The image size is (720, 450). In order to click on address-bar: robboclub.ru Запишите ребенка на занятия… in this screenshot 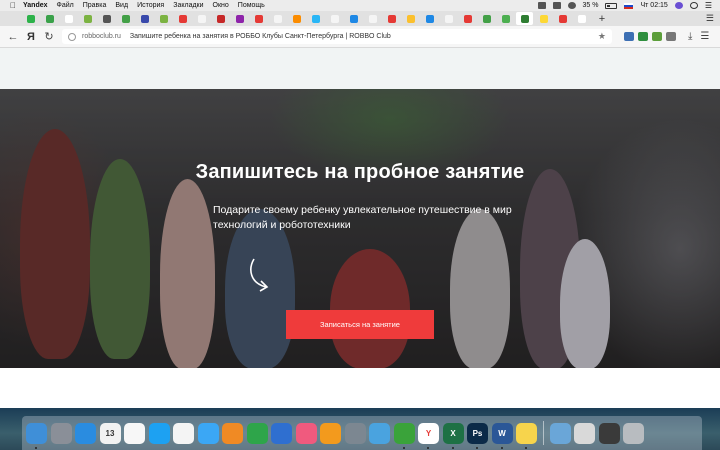, I will do `click(337, 36)`.